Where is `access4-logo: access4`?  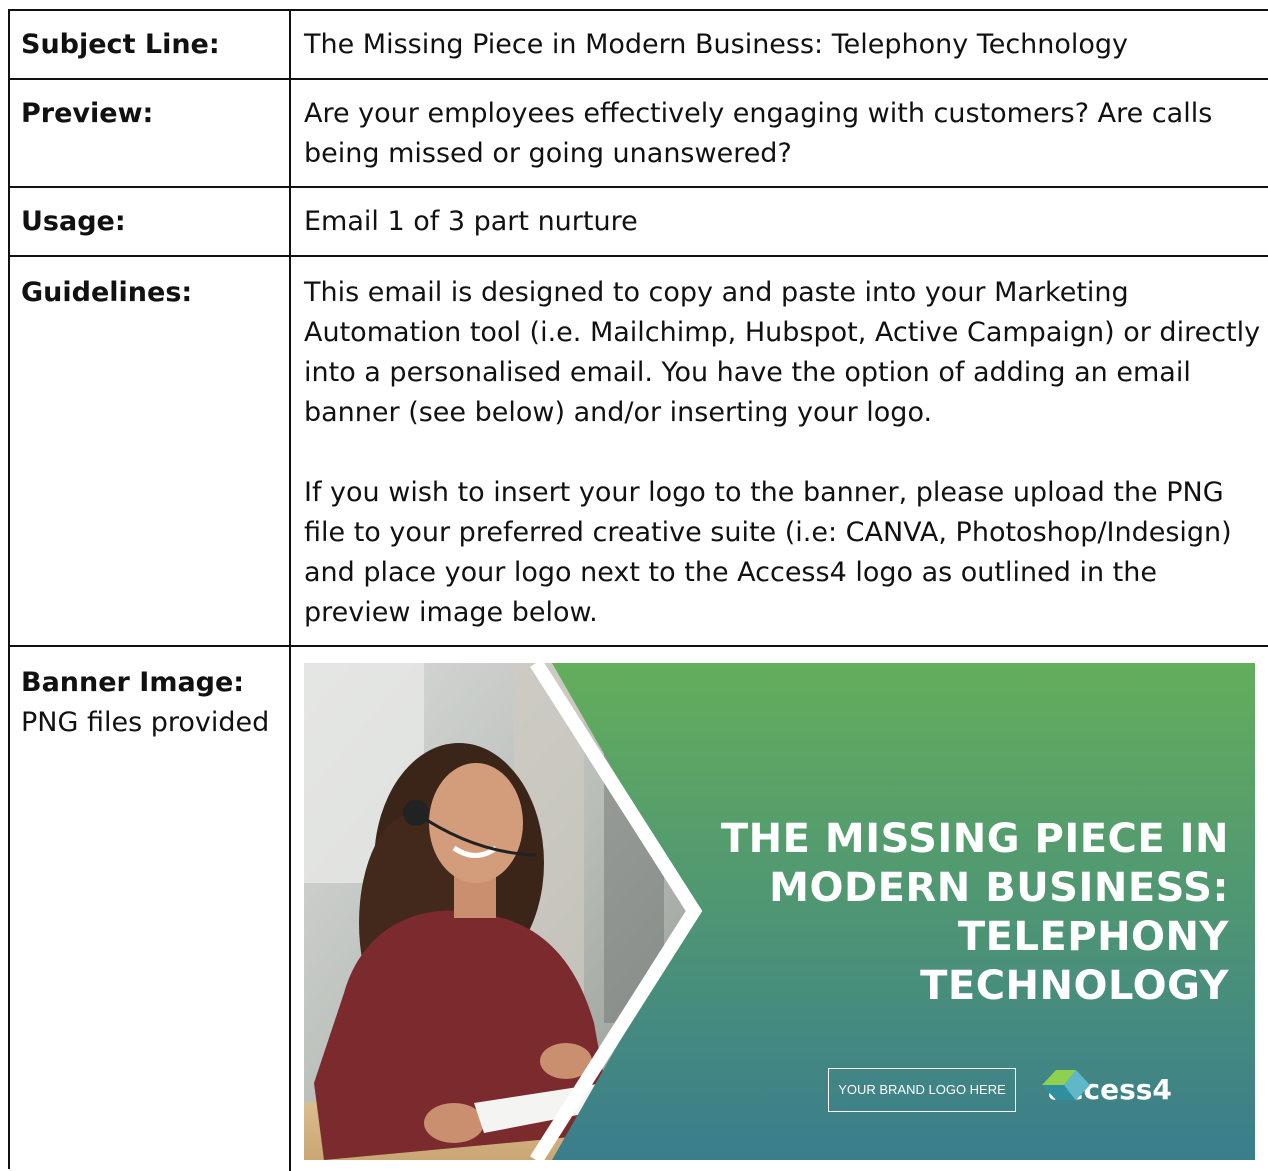
access4-logo: access4 is located at coordinates (1107, 1089).